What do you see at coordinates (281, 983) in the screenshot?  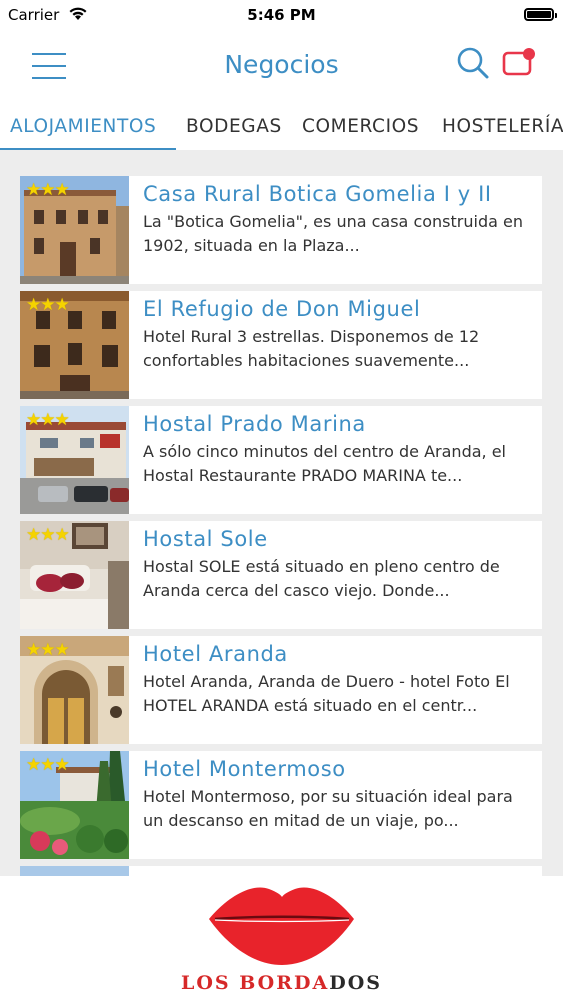 I see `brand-name: LOS BORDADOS` at bounding box center [281, 983].